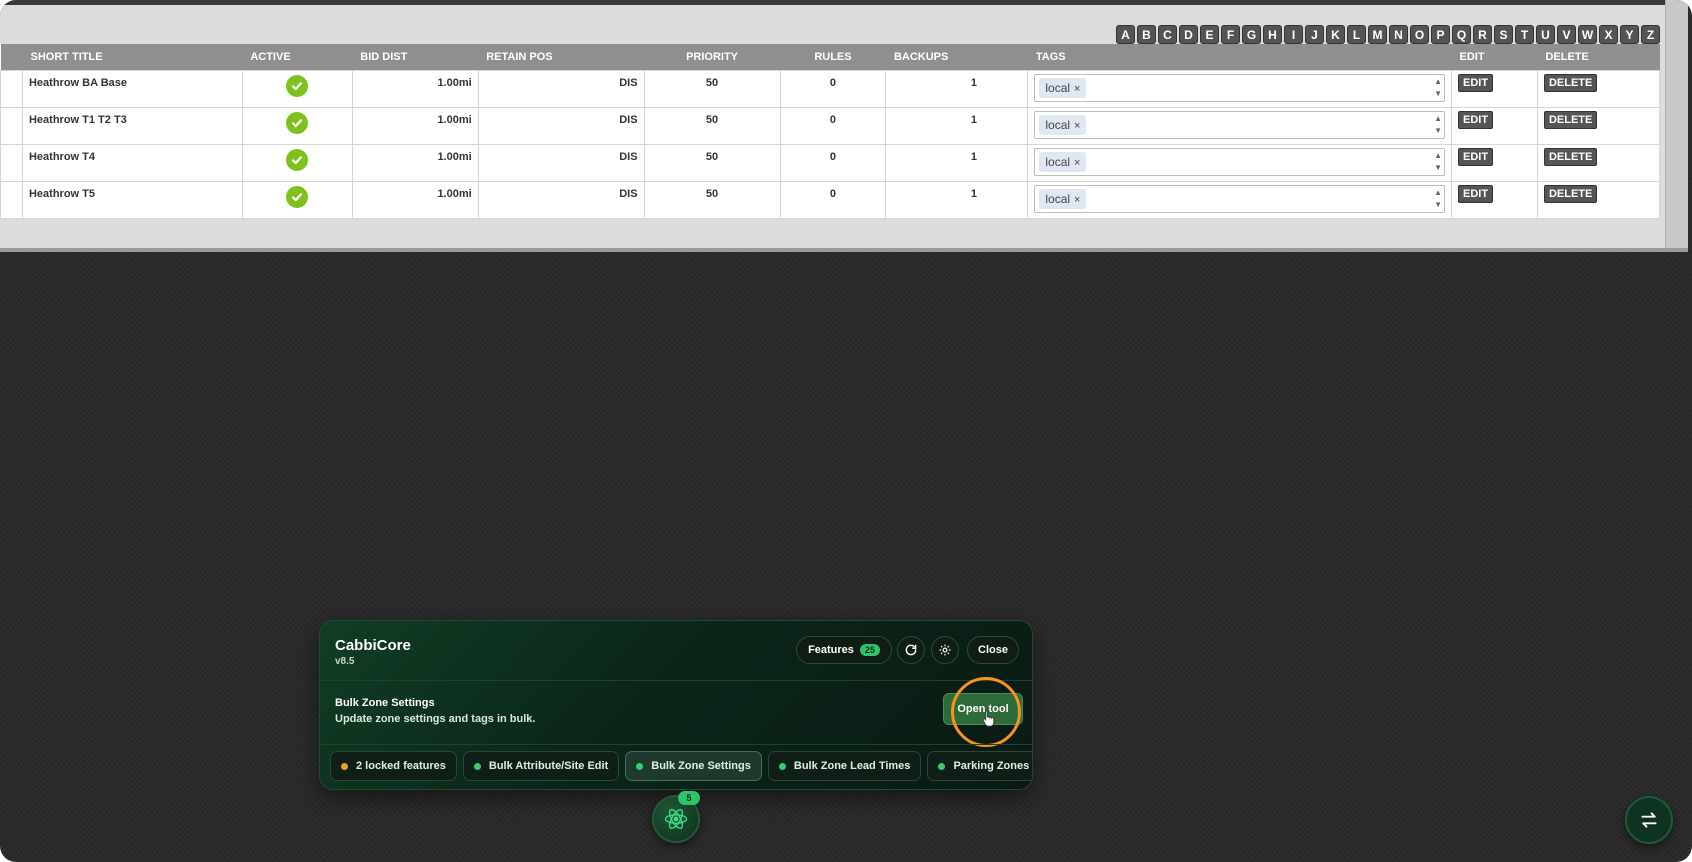 This screenshot has width=1692, height=862. What do you see at coordinates (844, 766) in the screenshot?
I see `feature-chip: Bulk Zone Lead Times` at bounding box center [844, 766].